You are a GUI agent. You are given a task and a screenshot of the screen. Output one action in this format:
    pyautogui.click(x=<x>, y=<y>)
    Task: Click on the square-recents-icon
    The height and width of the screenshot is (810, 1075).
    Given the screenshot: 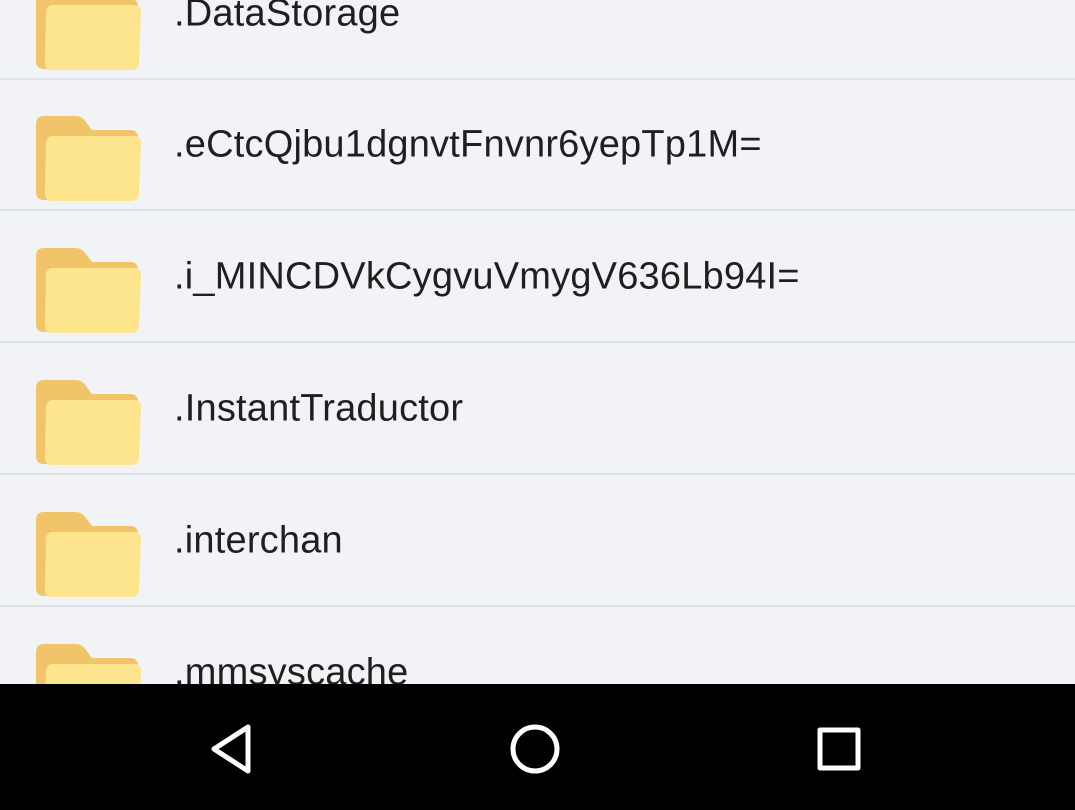 What is the action you would take?
    pyautogui.click(x=839, y=749)
    